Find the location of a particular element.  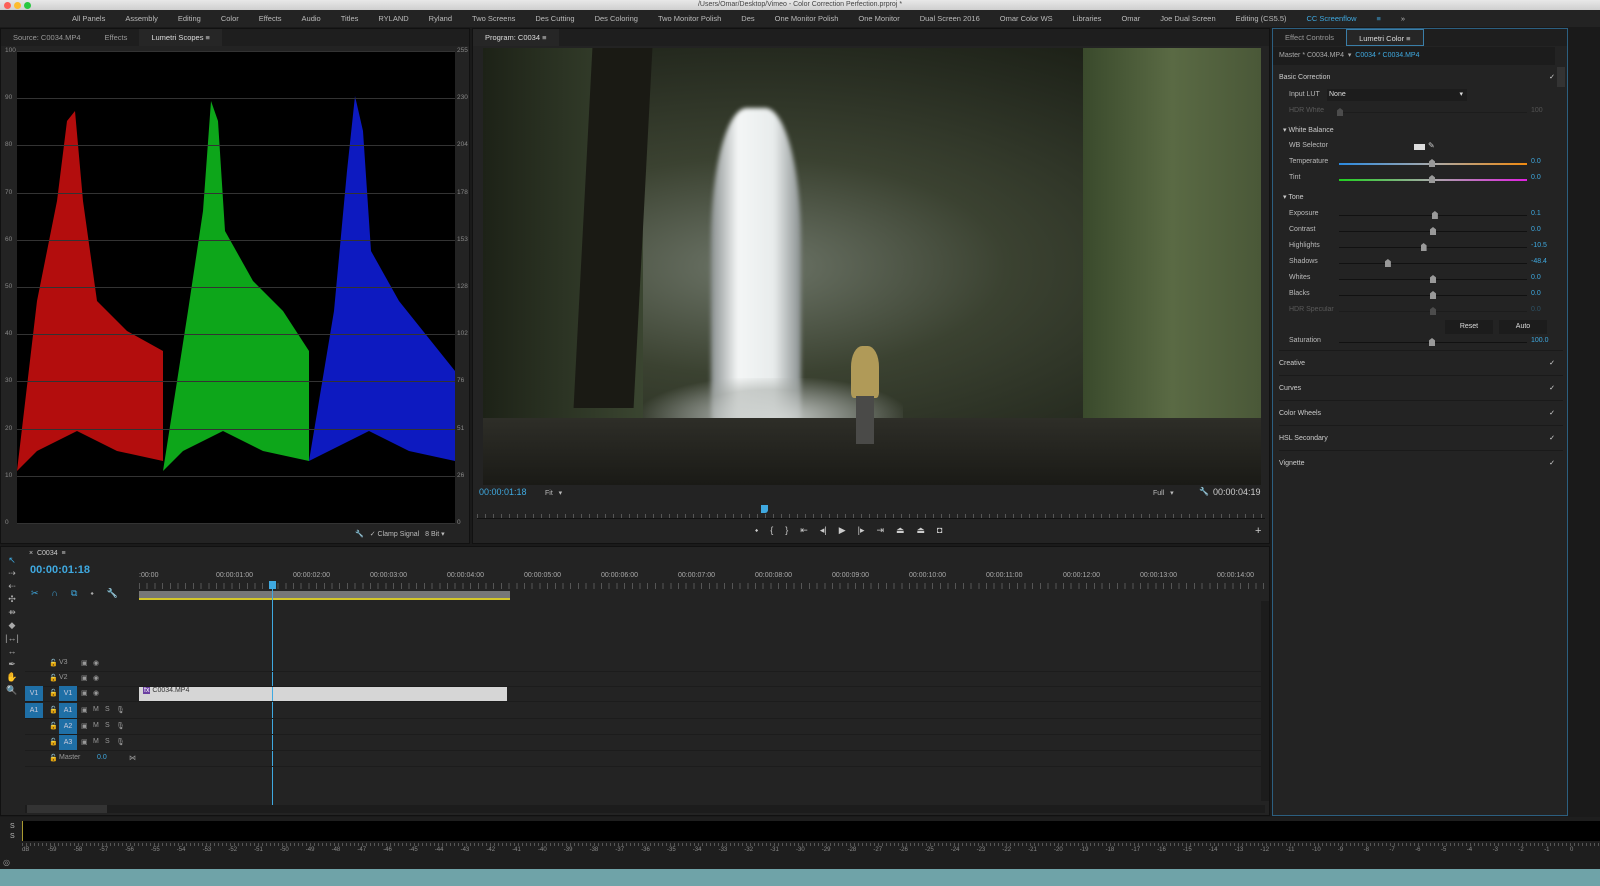

master-value: 0.0 is located at coordinates (102, 757).